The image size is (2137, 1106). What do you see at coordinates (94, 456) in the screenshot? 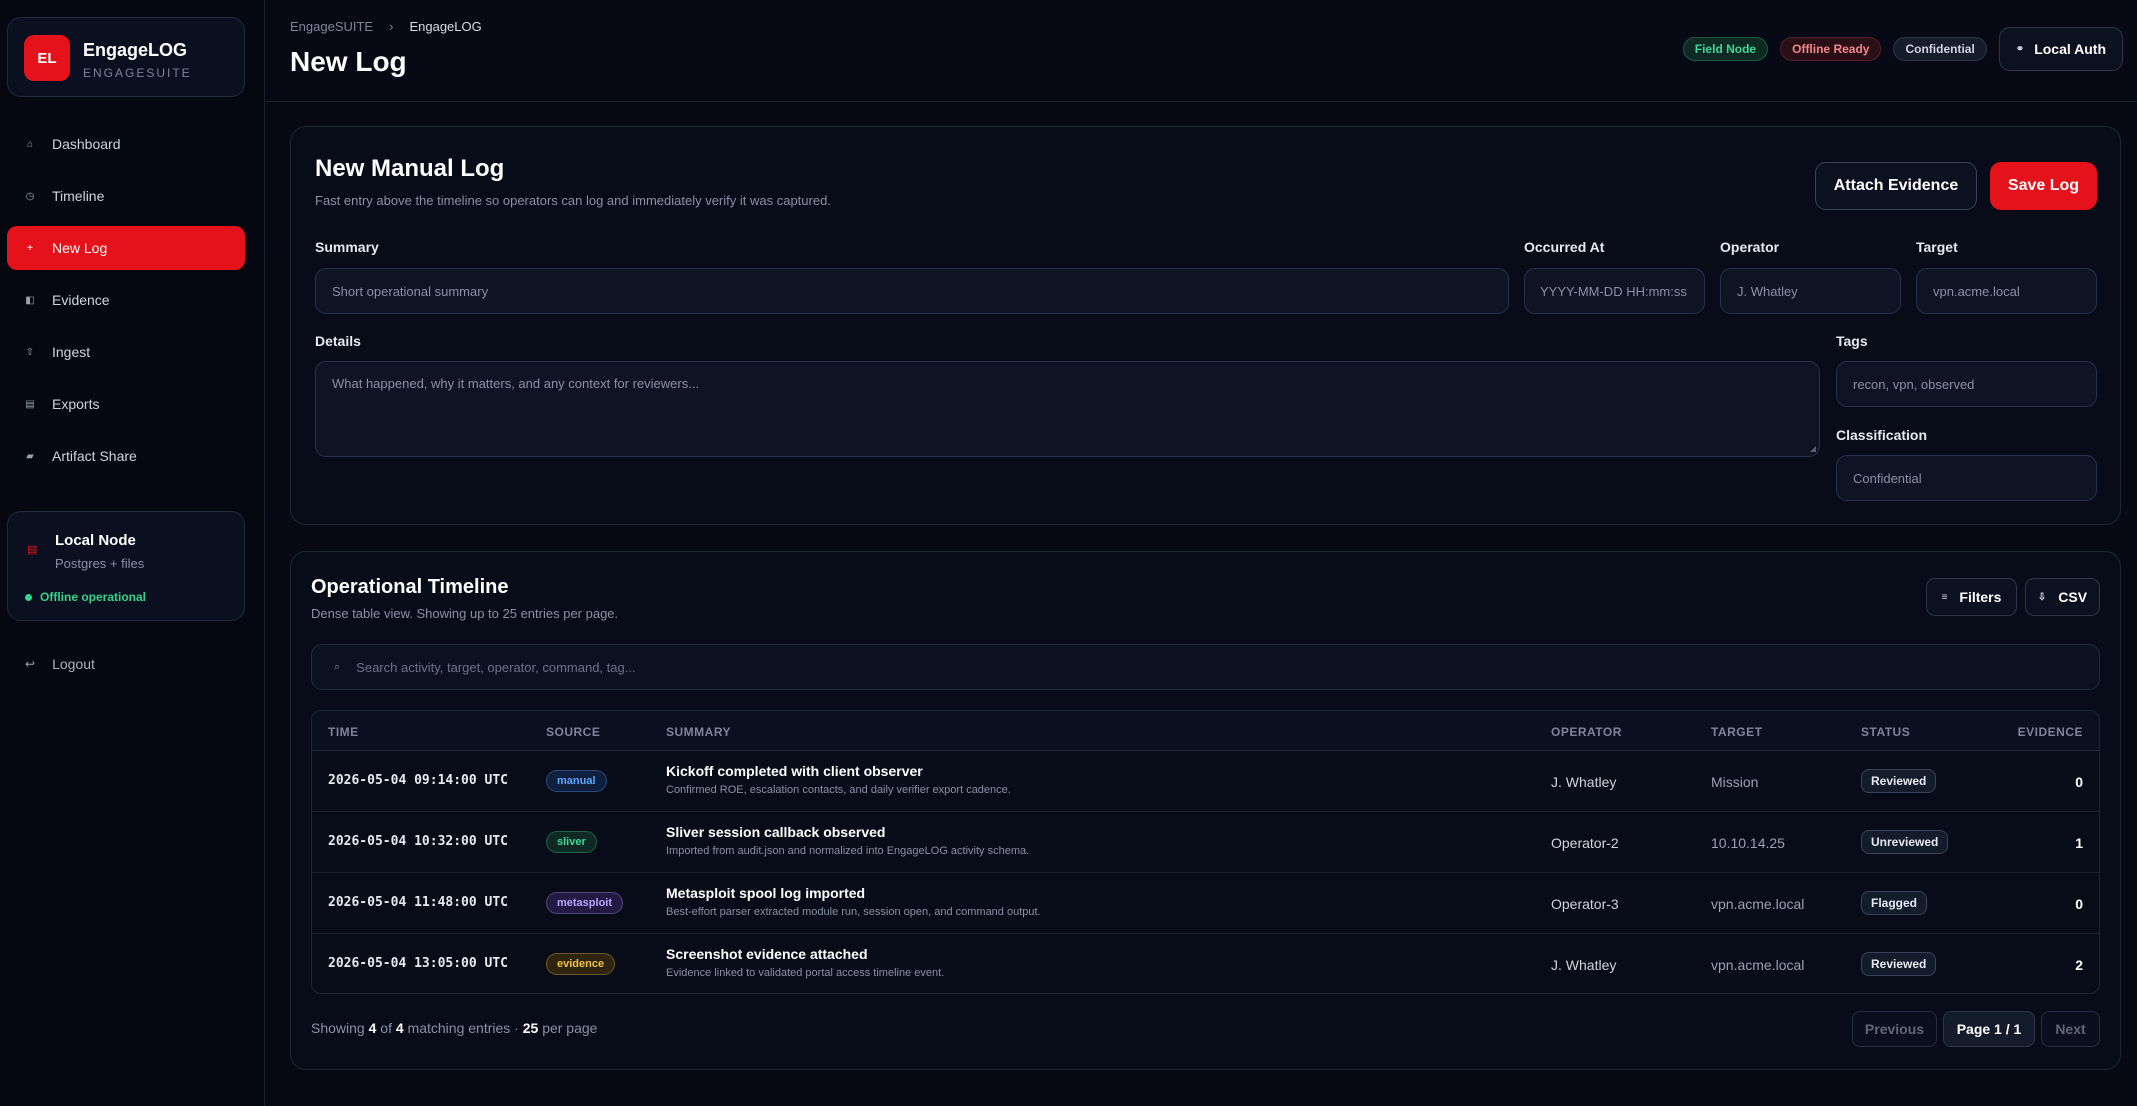
I see `sidebar-item-label: Artifact Share` at bounding box center [94, 456].